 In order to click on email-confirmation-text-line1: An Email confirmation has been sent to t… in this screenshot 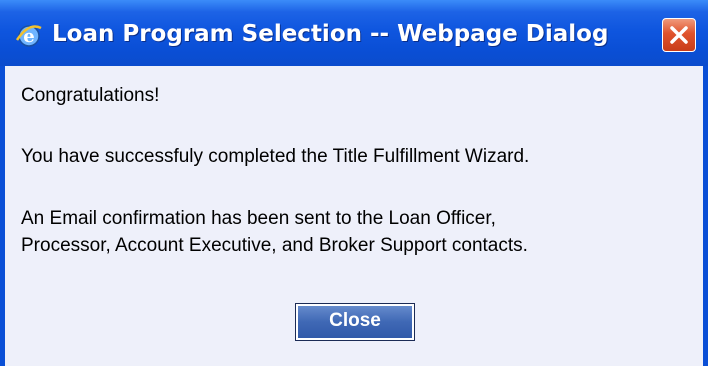, I will do `click(258, 218)`.